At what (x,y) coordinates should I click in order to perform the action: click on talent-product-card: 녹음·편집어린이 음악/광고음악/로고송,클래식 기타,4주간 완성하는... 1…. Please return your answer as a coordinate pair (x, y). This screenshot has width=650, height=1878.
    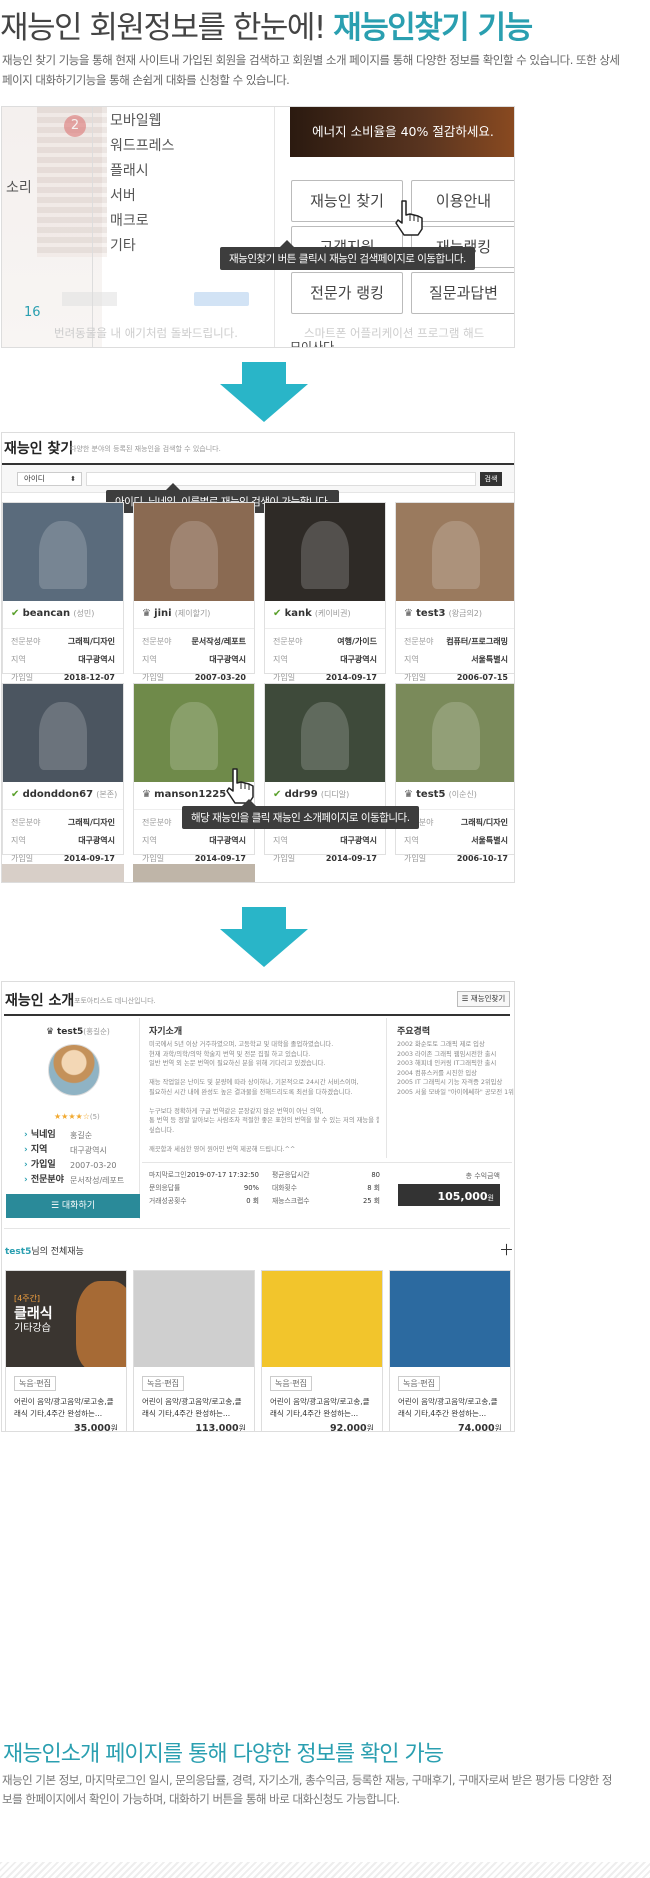
    Looking at the image, I should click on (194, 1351).